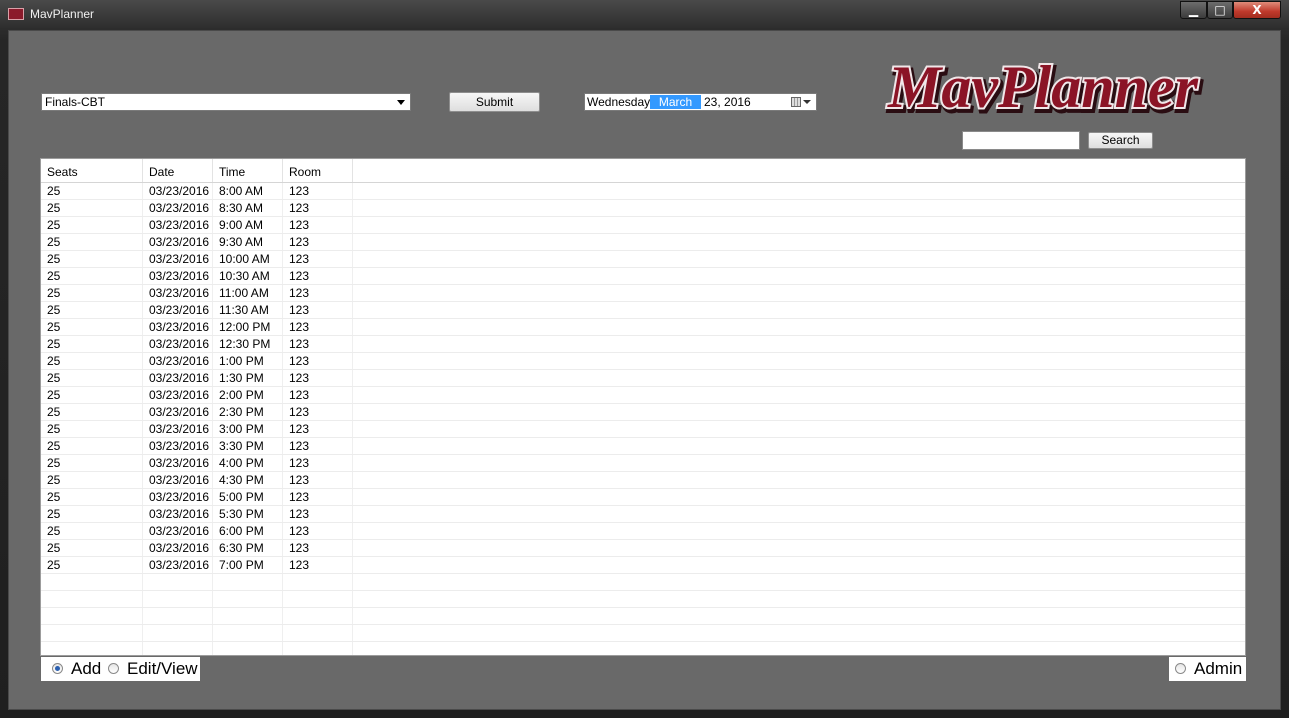 Image resolution: width=1289 pixels, height=718 pixels. What do you see at coordinates (162, 669) in the screenshot?
I see `edit-view-radio-label: Edit/View` at bounding box center [162, 669].